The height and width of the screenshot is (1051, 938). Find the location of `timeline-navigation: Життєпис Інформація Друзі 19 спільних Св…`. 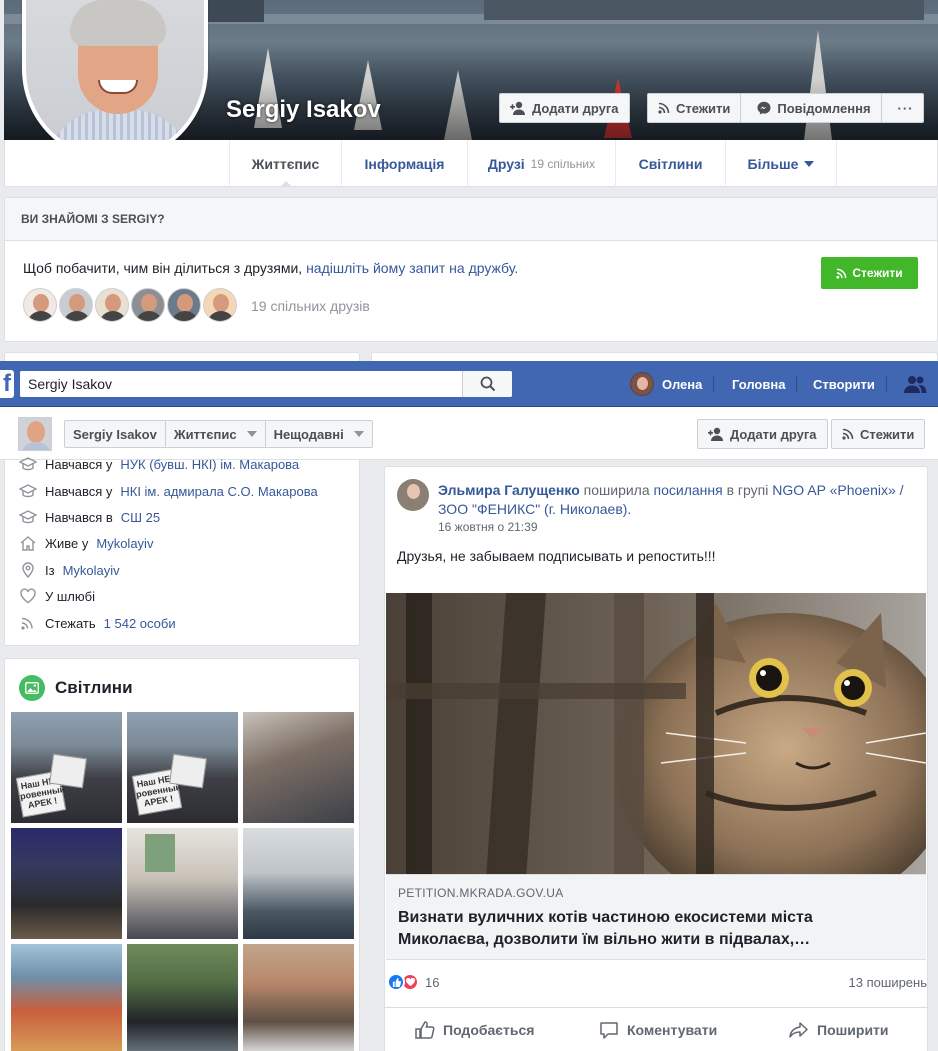

timeline-navigation: Життєпис Інформація Друзі 19 спільних Св… is located at coordinates (471, 163).